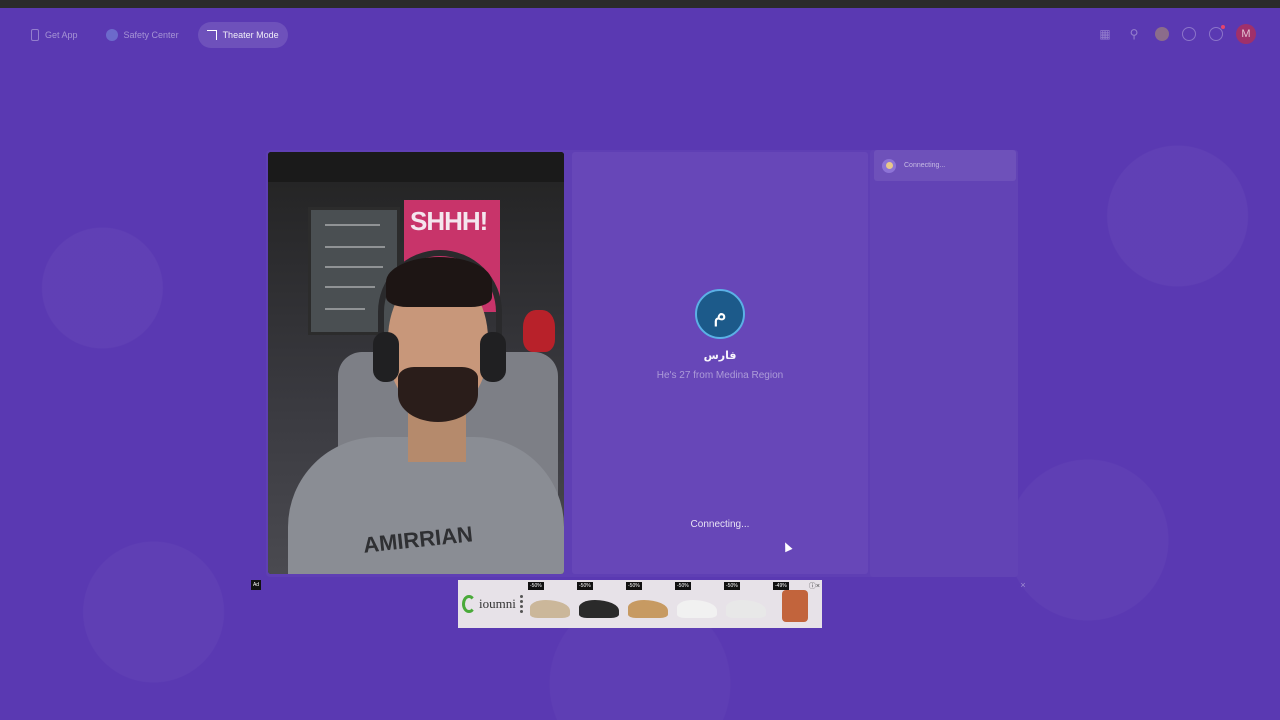 Image resolution: width=1280 pixels, height=720 pixels. What do you see at coordinates (539, 331) in the screenshot?
I see `figurine` at bounding box center [539, 331].